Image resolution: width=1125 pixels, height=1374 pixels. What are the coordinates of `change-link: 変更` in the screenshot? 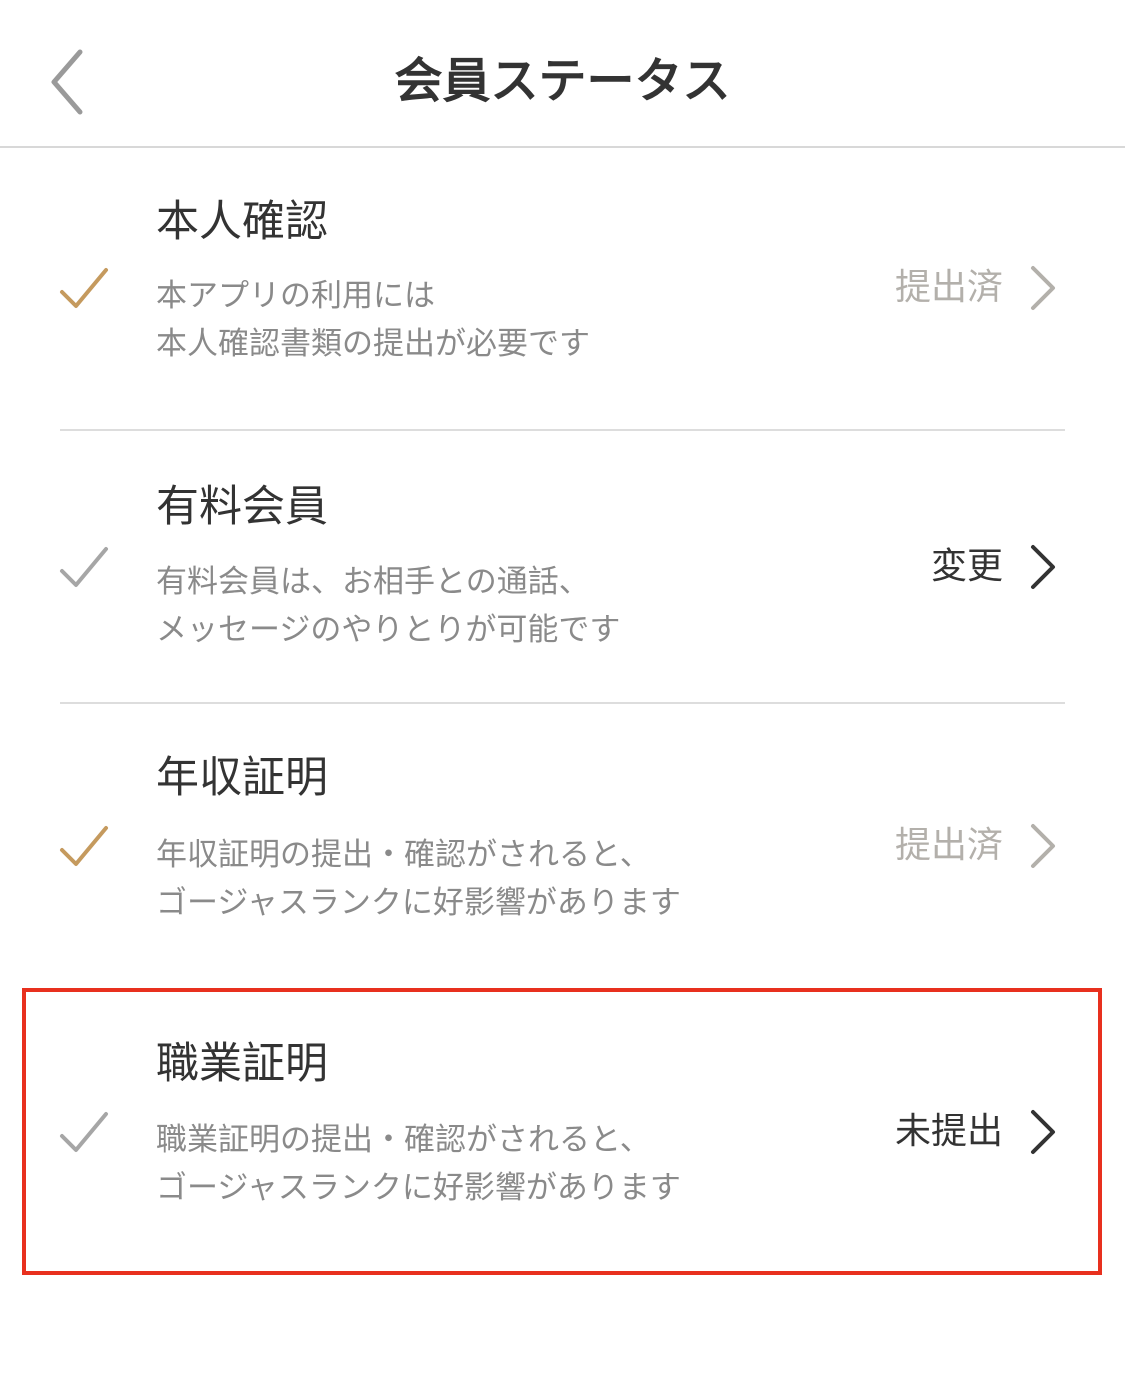 It's located at (994, 567).